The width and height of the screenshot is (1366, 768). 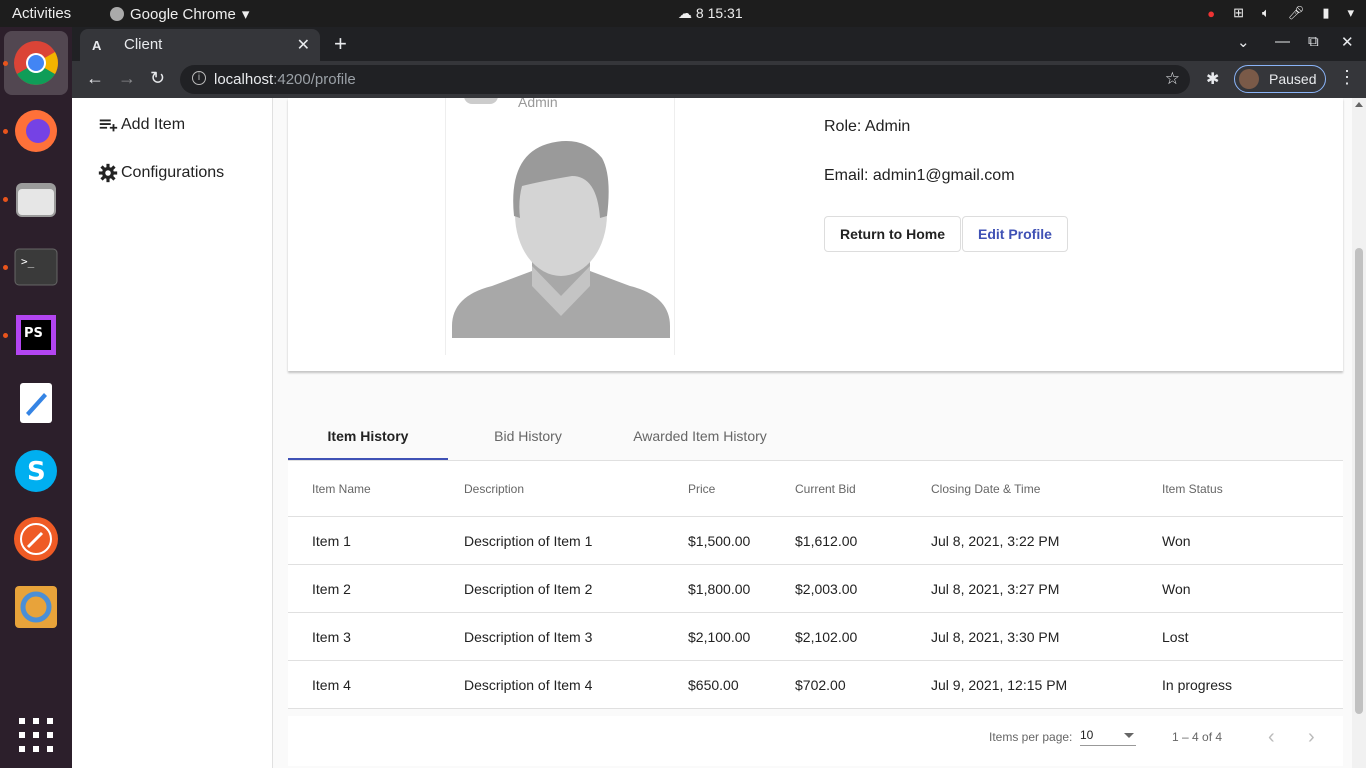 I want to click on paginator: Items per page: 10 1 – 4 of 4 ‹ ›, so click(x=815, y=741).